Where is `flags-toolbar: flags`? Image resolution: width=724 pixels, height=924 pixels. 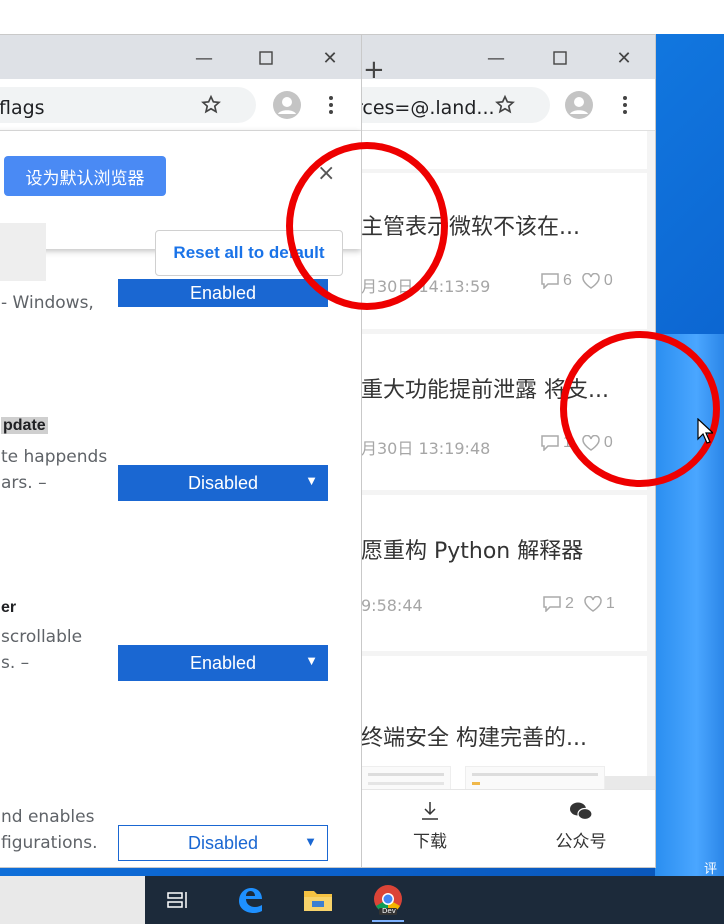 flags-toolbar: flags is located at coordinates (180, 105).